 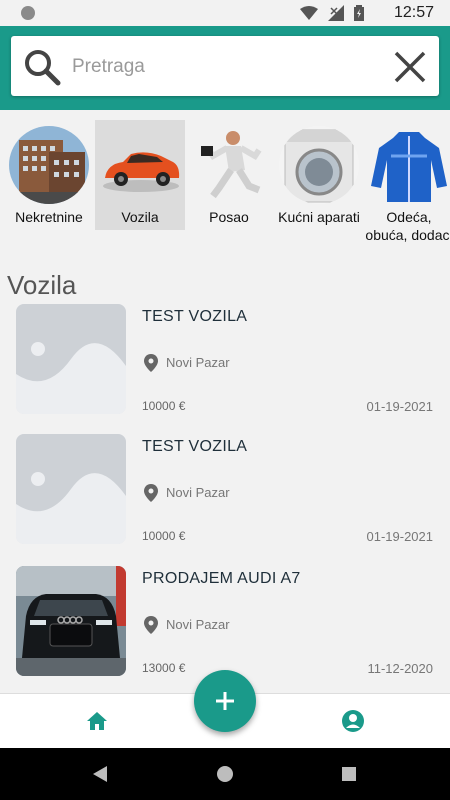 I want to click on category-posao: Posao, so click(x=229, y=175).